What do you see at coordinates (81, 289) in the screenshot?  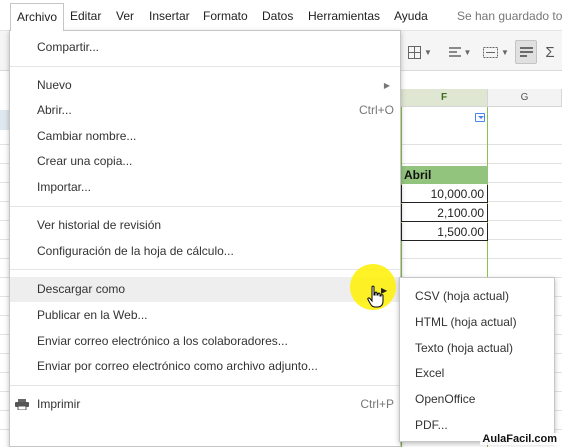 I see `menu-item-label: Descargar como` at bounding box center [81, 289].